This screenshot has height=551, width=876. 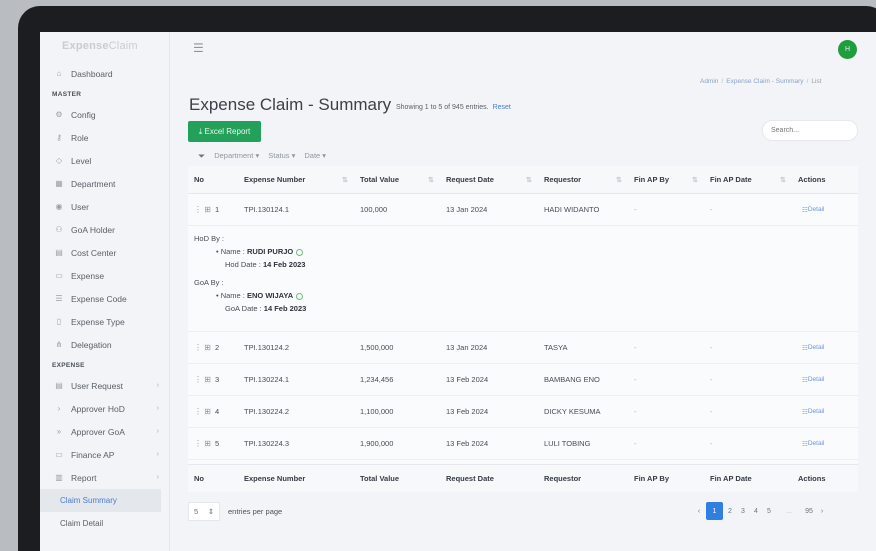 What do you see at coordinates (567, 443) in the screenshot?
I see `cell-requestor: LULI TOBING` at bounding box center [567, 443].